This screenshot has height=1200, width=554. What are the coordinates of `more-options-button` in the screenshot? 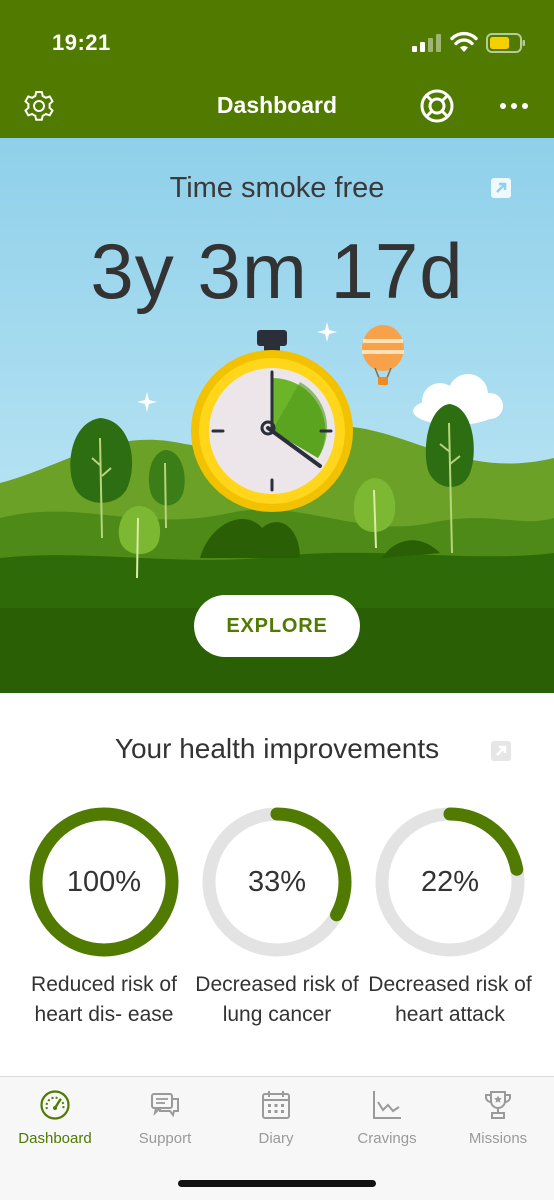 It's located at (514, 106).